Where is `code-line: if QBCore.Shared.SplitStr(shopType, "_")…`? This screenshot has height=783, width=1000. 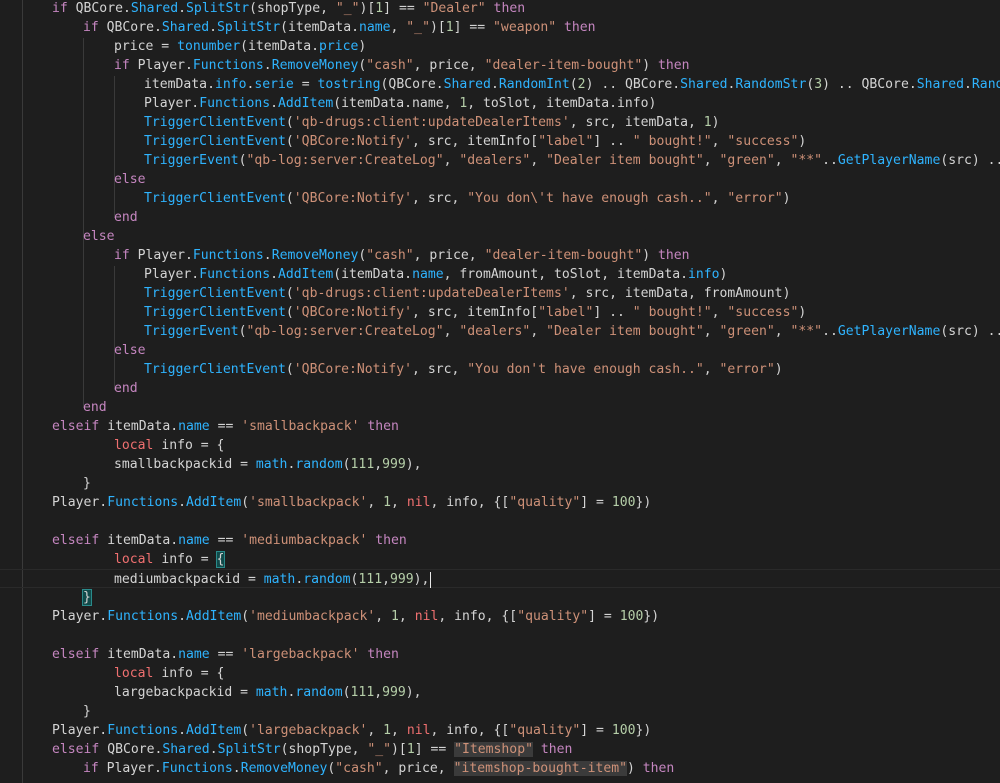 code-line: if QBCore.Shared.SplitStr(shopType, "_")… is located at coordinates (262, 9).